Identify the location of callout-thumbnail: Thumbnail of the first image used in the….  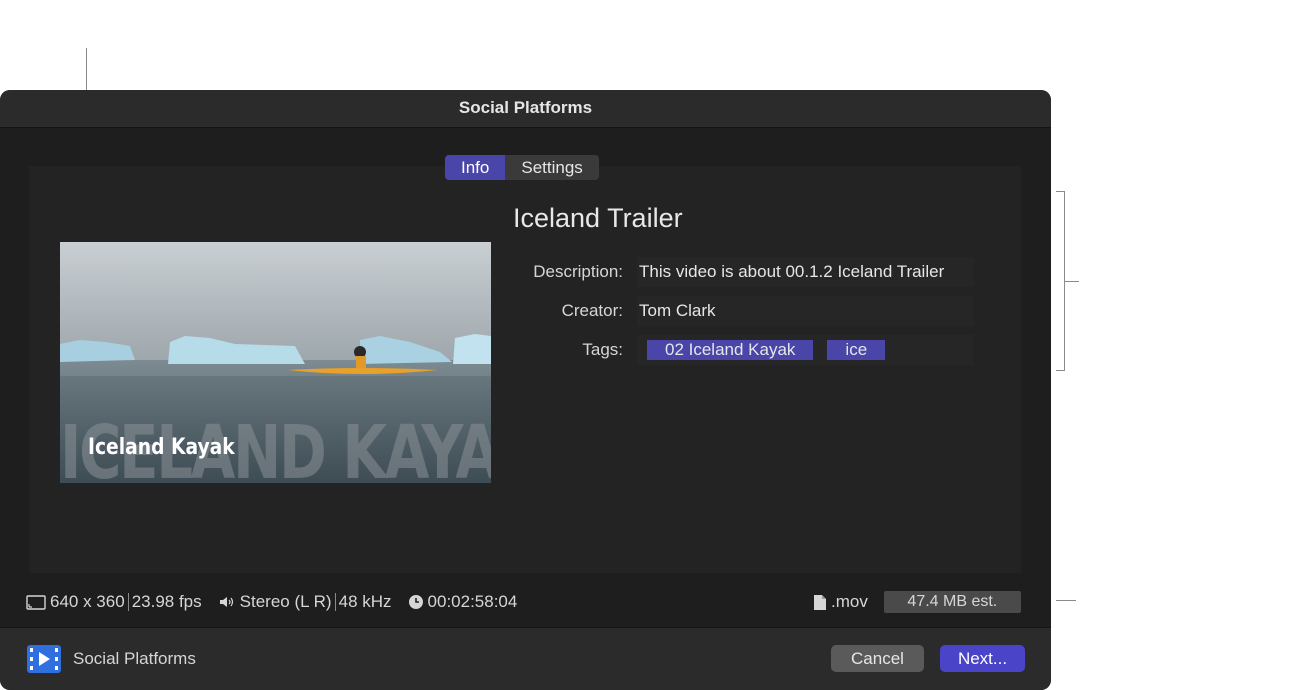
(237, 36).